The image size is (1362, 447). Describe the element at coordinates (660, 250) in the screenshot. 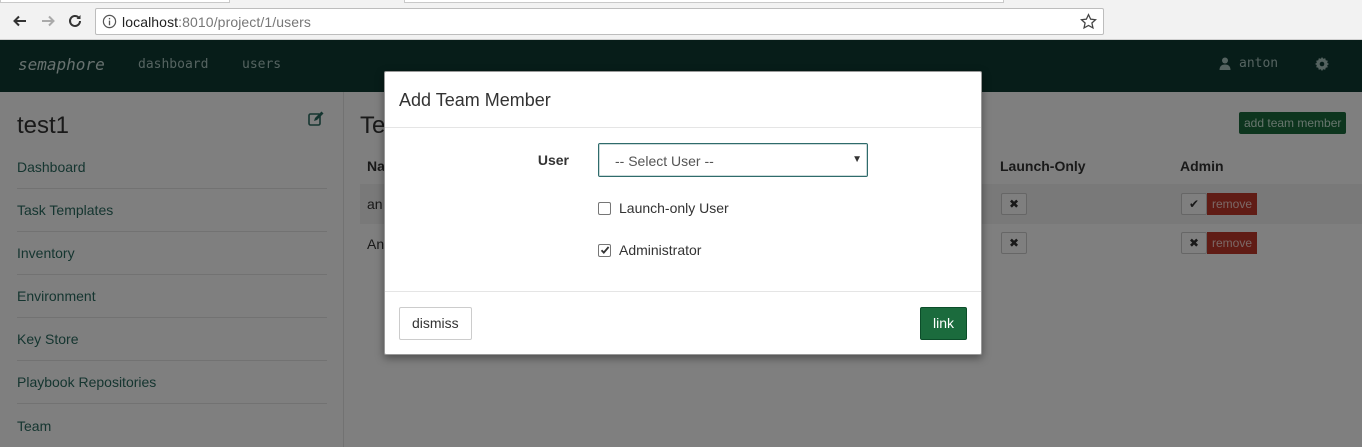

I see `administrator-label: Administrator` at that location.